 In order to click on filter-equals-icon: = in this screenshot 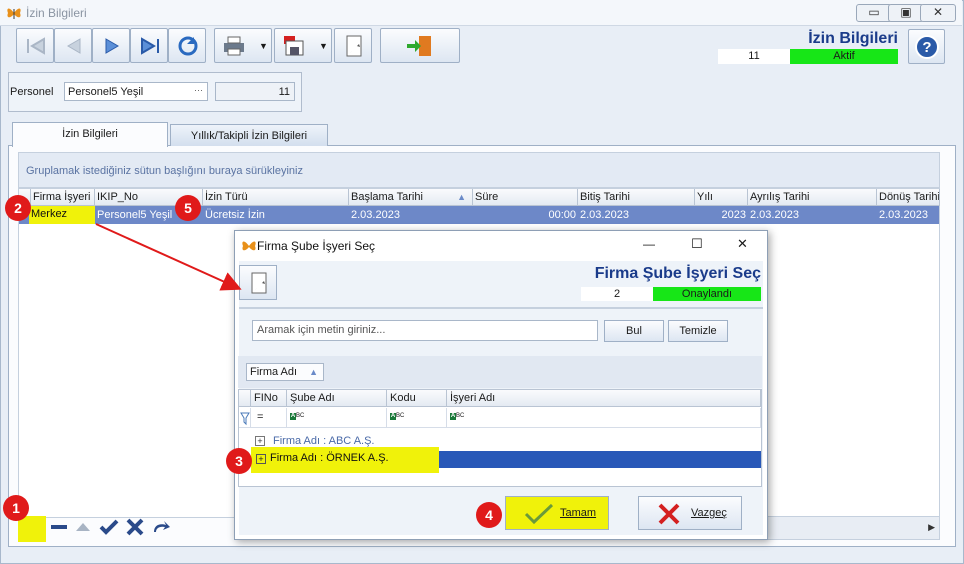, I will do `click(260, 417)`.